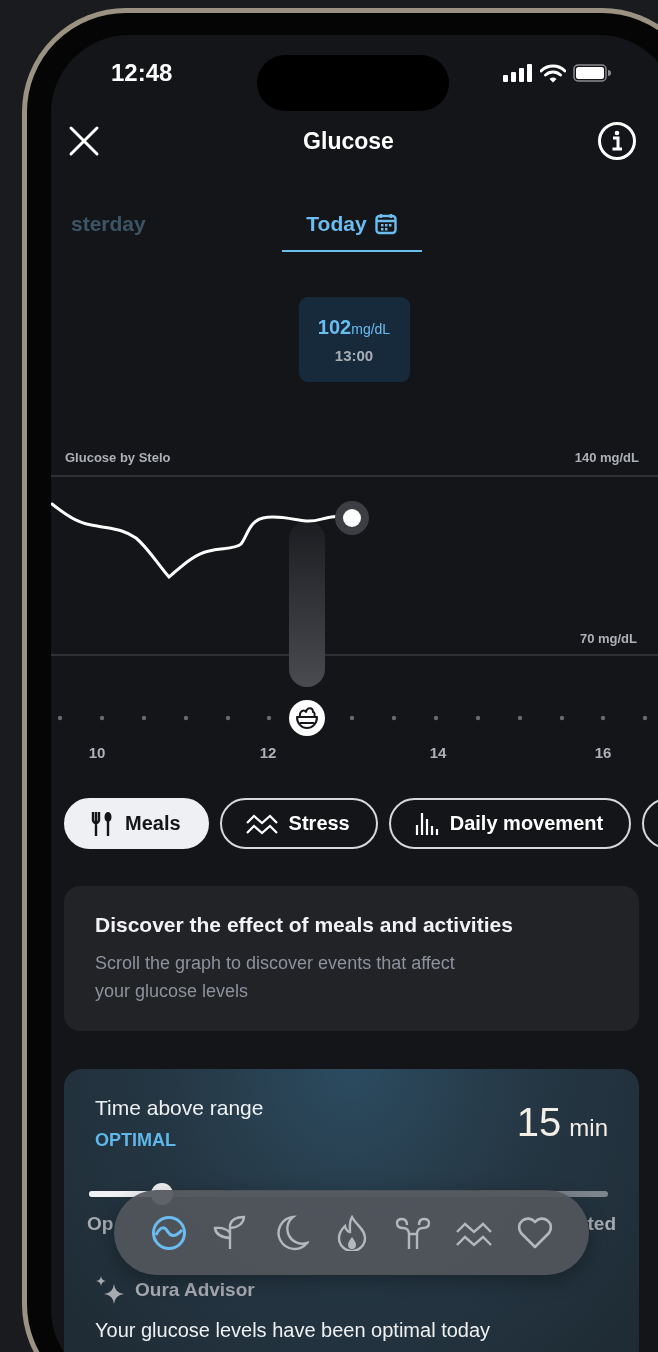 The image size is (658, 1352). What do you see at coordinates (298, 823) in the screenshot?
I see `filter-chip: Stress` at bounding box center [298, 823].